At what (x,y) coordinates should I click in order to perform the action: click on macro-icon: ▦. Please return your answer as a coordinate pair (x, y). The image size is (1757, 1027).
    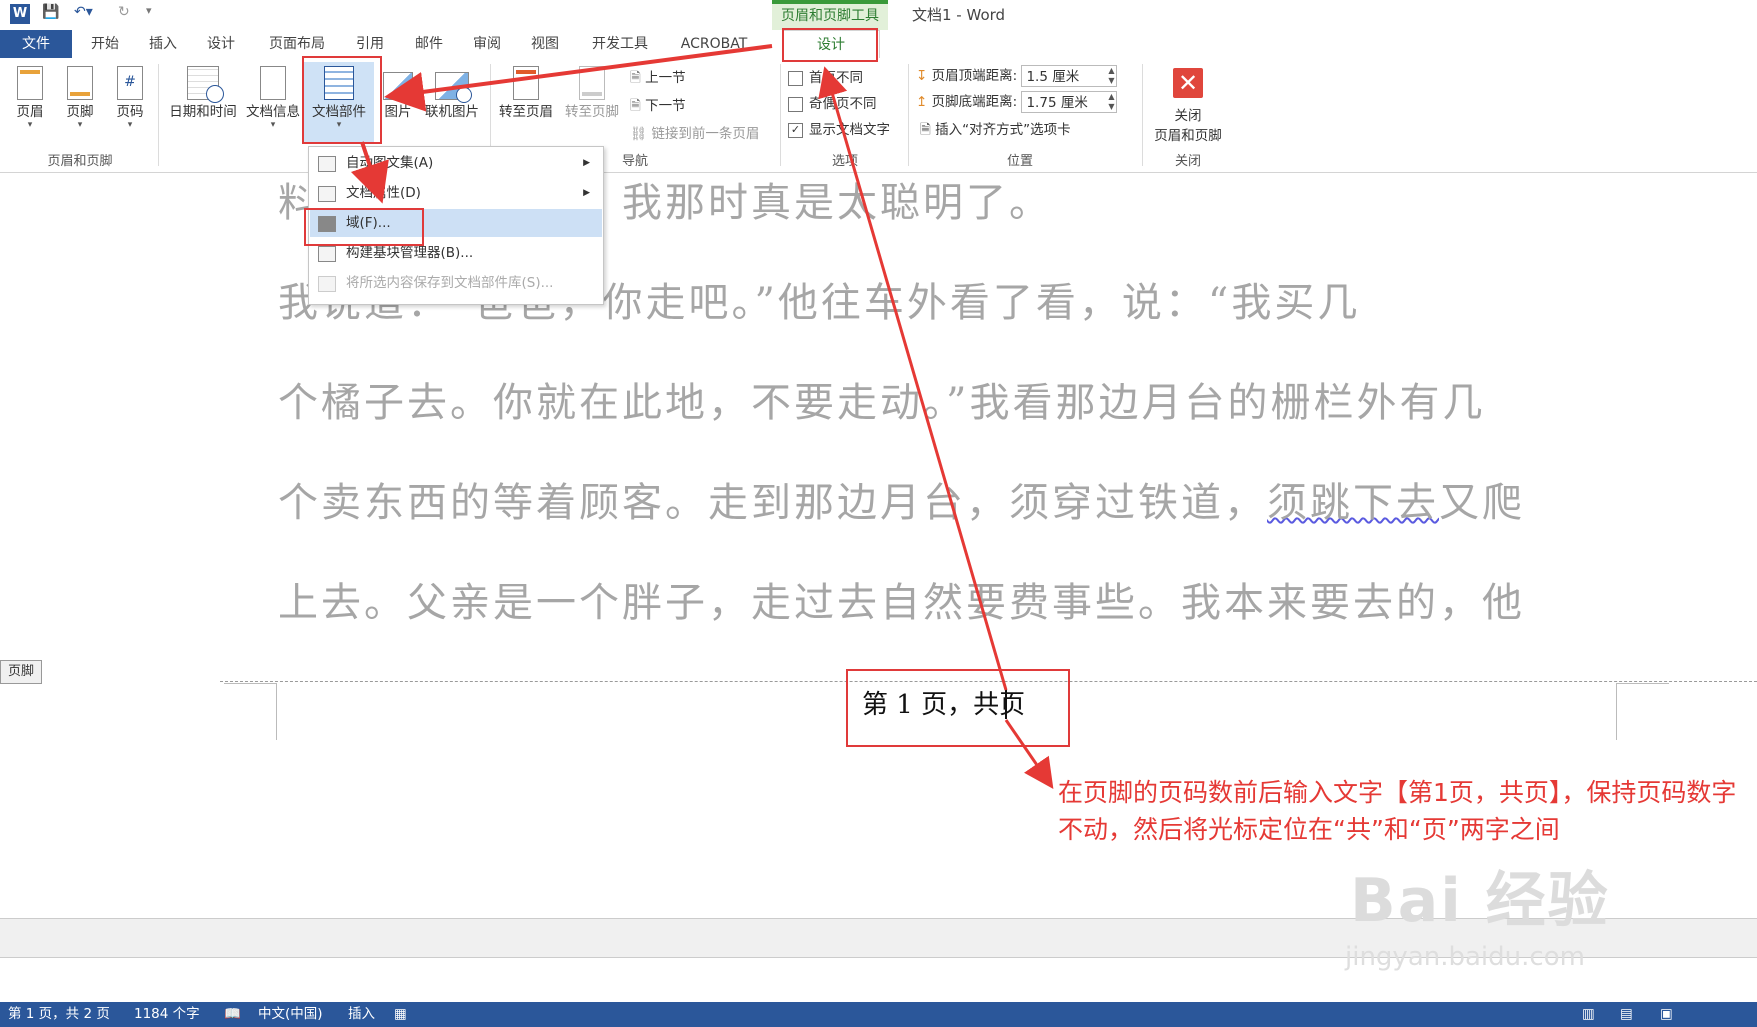
    Looking at the image, I should click on (400, 1014).